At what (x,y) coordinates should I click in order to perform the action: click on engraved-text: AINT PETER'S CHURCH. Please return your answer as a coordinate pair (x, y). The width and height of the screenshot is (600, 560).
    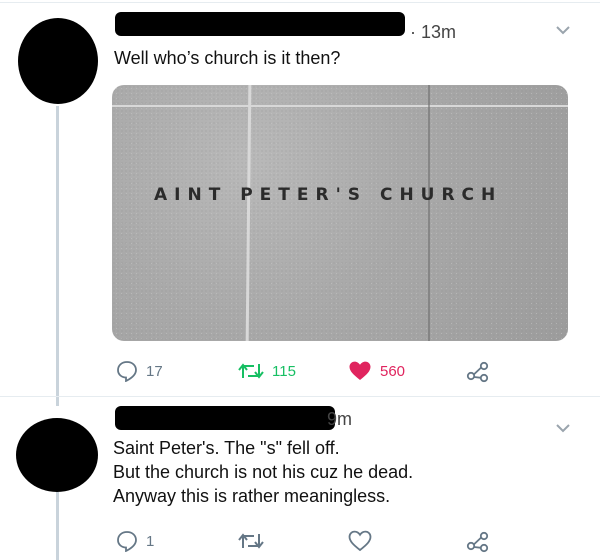
    Looking at the image, I should click on (328, 195).